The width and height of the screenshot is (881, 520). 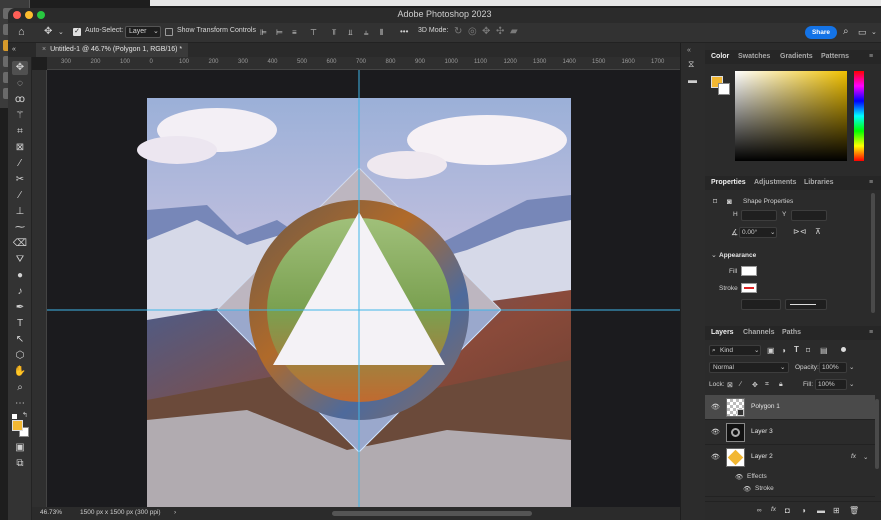 What do you see at coordinates (20, 292) in the screenshot?
I see `dodge-tool-icon: ♪` at bounding box center [20, 292].